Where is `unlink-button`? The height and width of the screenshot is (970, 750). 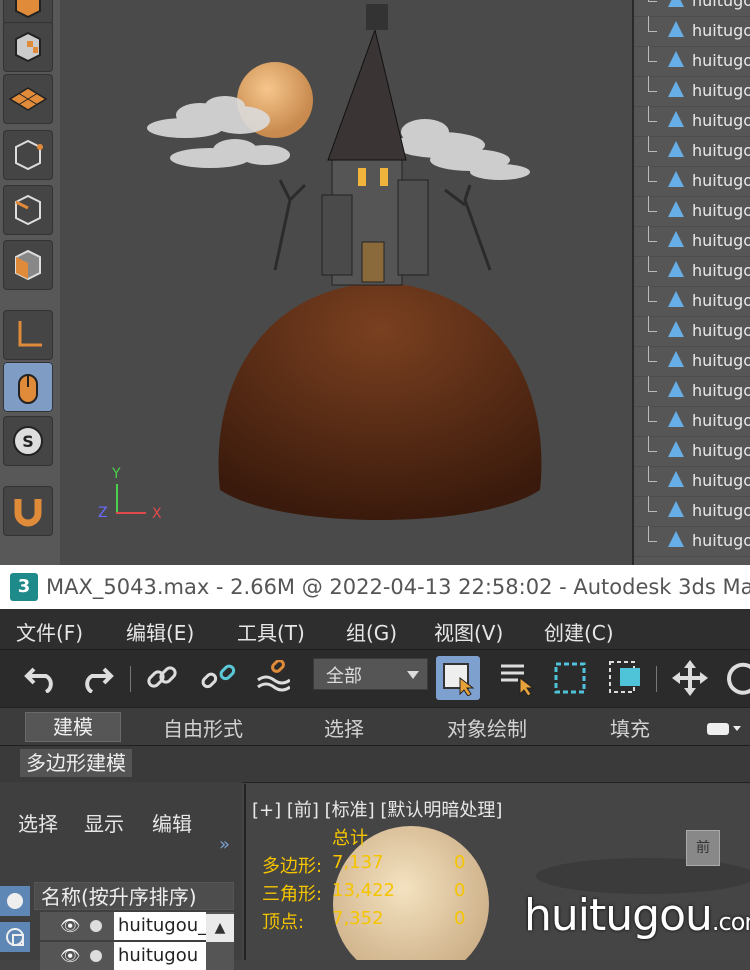 unlink-button is located at coordinates (218, 678).